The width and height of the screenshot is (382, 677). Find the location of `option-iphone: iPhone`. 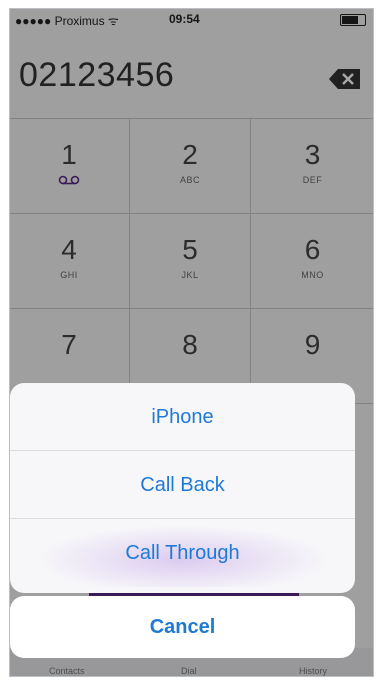

option-iphone: iPhone is located at coordinates (182, 417).